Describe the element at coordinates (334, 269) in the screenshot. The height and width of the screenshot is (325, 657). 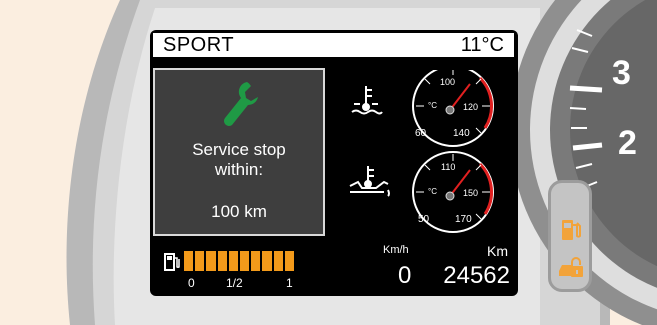
I see `trip-bar: 0 1/2 1 Km/h Km 0 24562` at that location.